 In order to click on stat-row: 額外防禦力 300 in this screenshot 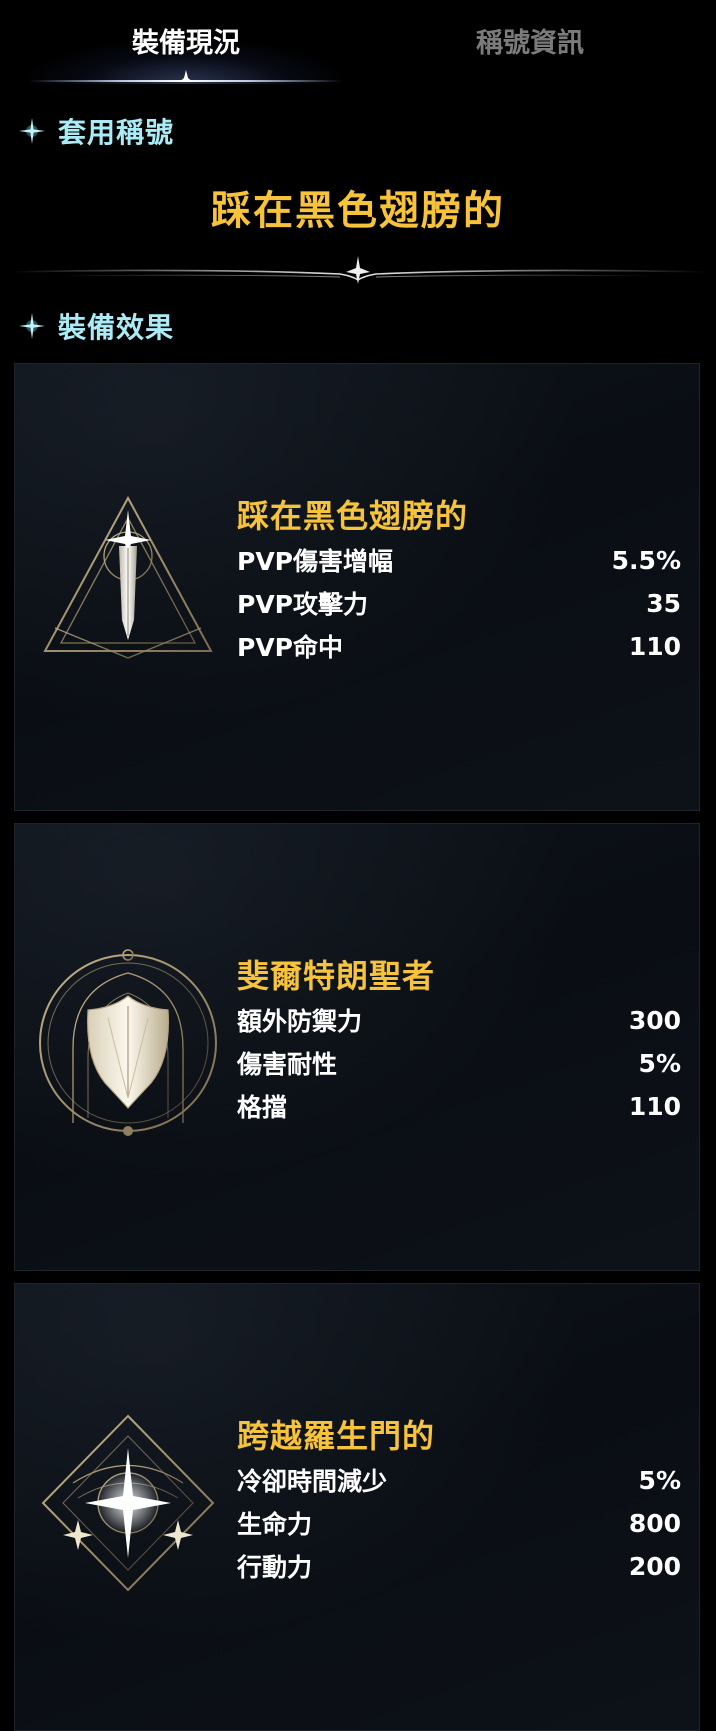, I will do `click(459, 1020)`.